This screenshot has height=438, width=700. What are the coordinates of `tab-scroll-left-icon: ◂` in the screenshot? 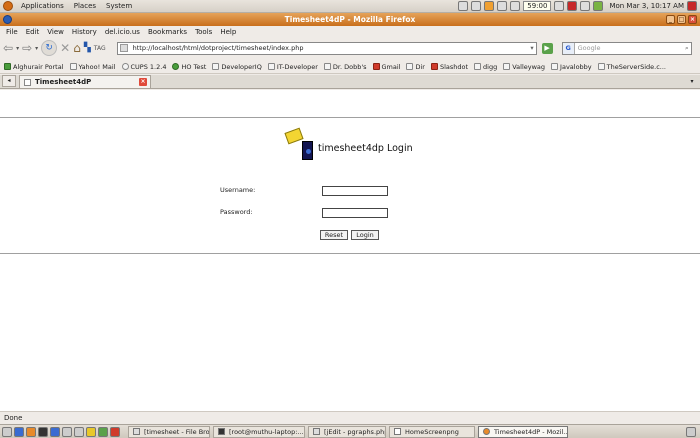 It's located at (9, 81).